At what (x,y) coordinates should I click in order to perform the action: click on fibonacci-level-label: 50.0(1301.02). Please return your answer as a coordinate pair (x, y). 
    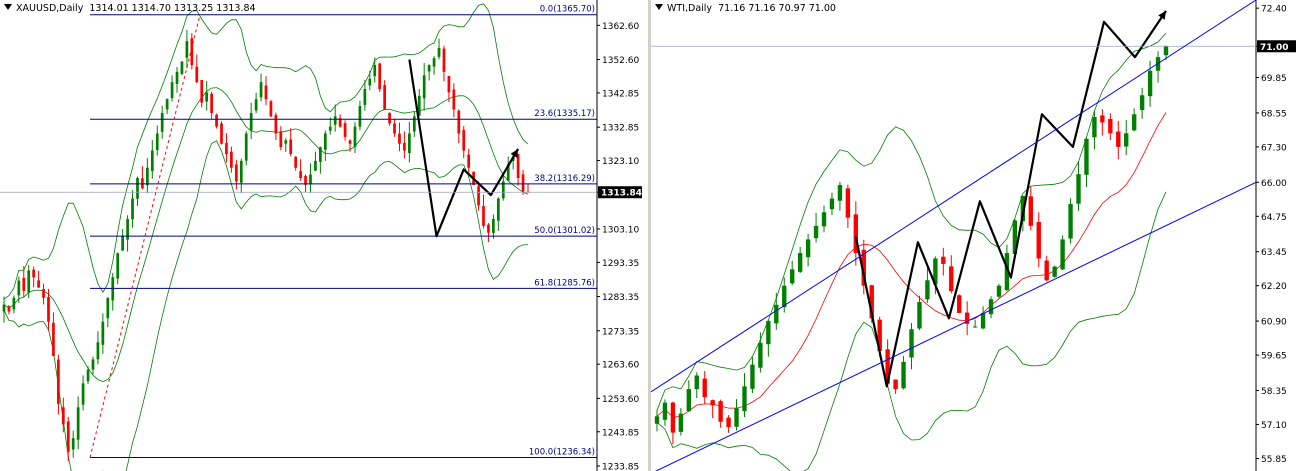
    Looking at the image, I should click on (564, 231).